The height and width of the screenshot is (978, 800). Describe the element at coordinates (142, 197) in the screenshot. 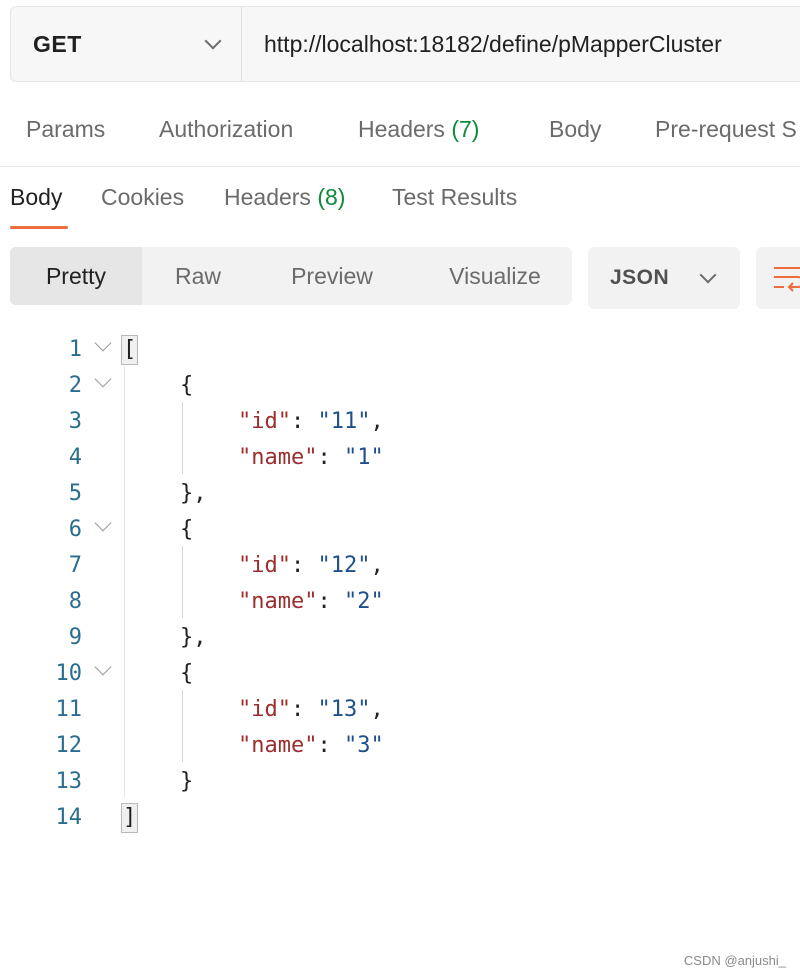

I see `response-tab-cookies: Cookies` at that location.